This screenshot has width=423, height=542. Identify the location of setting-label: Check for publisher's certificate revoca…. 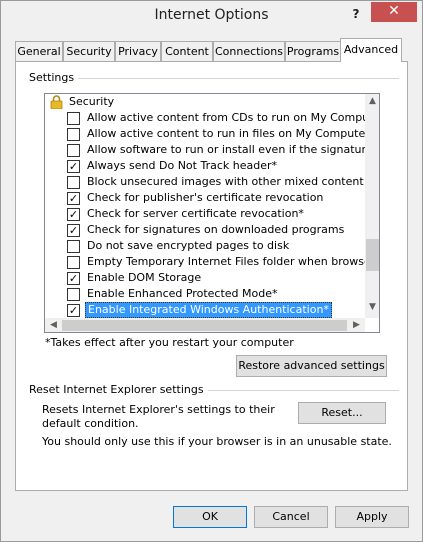
(205, 197).